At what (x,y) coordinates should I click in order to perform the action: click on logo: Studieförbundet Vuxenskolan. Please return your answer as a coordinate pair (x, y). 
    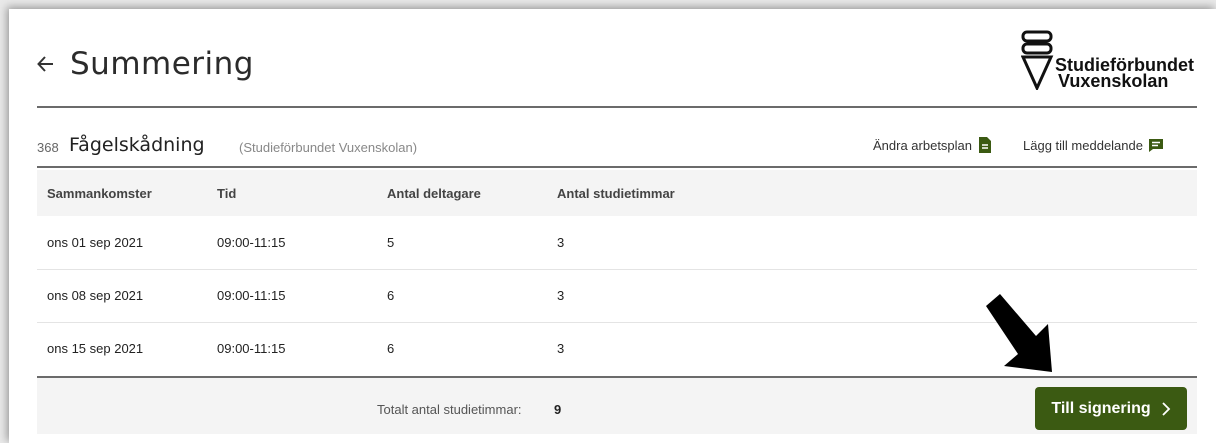
    Looking at the image, I should click on (1116, 63).